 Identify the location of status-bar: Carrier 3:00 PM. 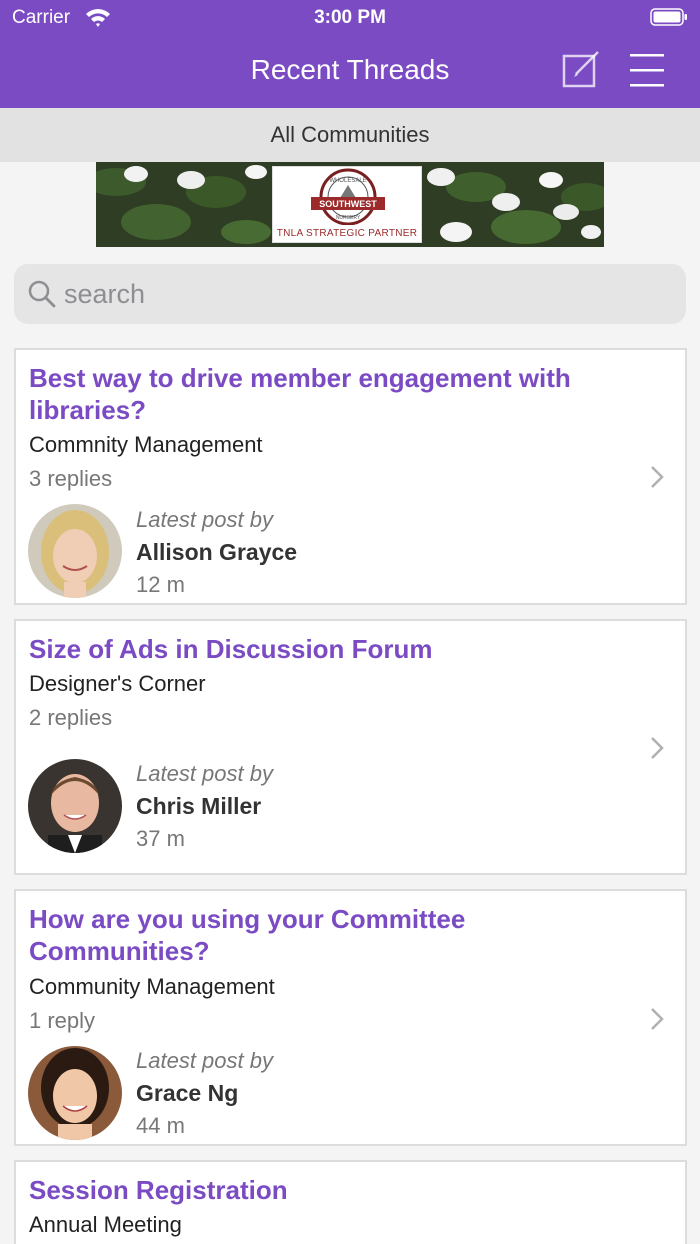
(350, 18).